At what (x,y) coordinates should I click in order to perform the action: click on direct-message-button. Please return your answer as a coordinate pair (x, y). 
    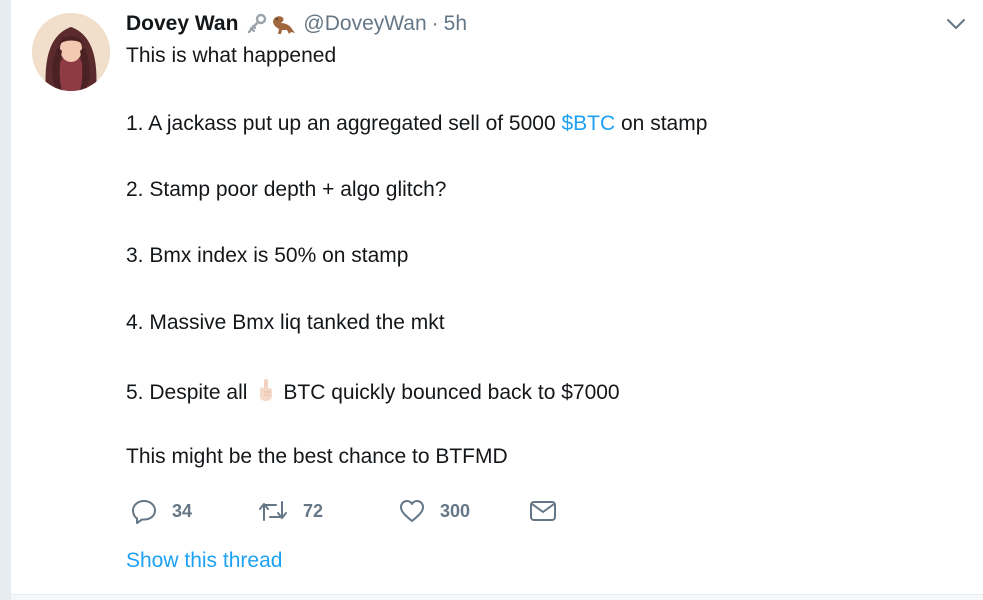
    Looking at the image, I should click on (543, 511).